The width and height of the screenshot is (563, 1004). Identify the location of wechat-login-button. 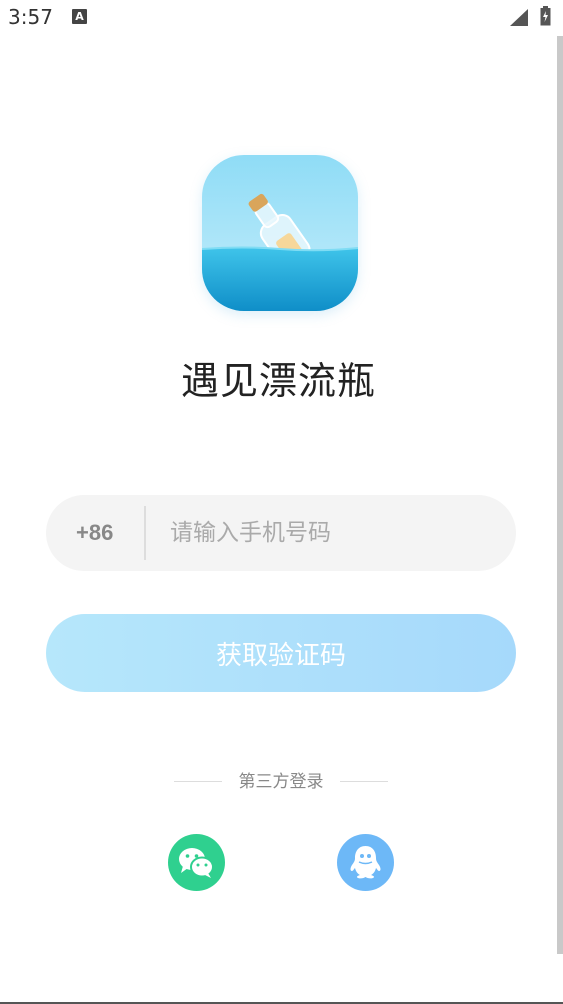
(196, 862).